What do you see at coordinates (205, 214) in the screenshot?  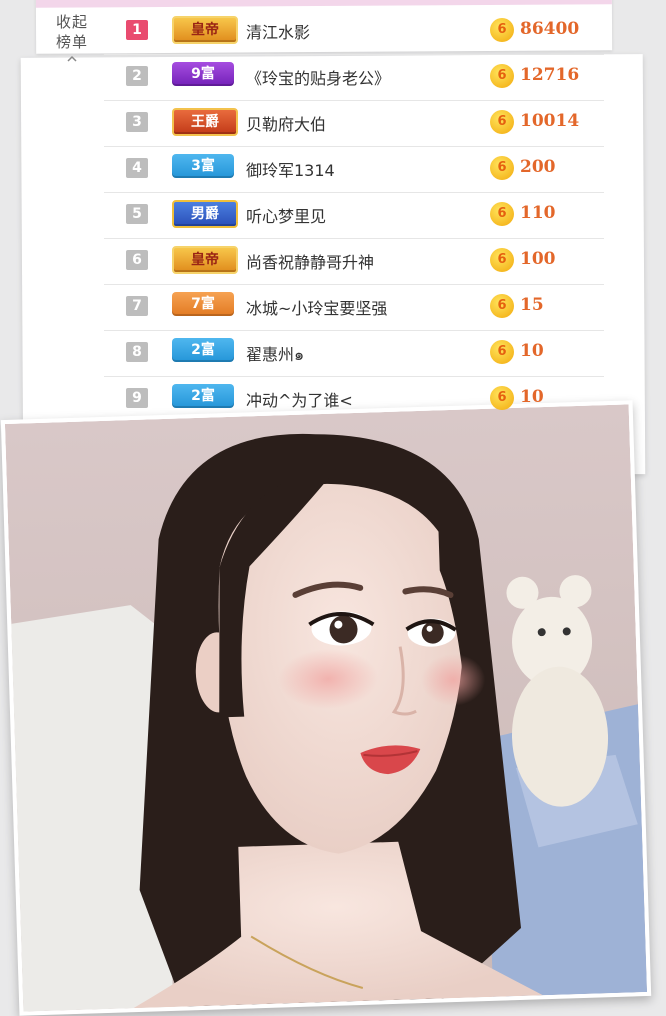 I see `level-badge: 男爵` at bounding box center [205, 214].